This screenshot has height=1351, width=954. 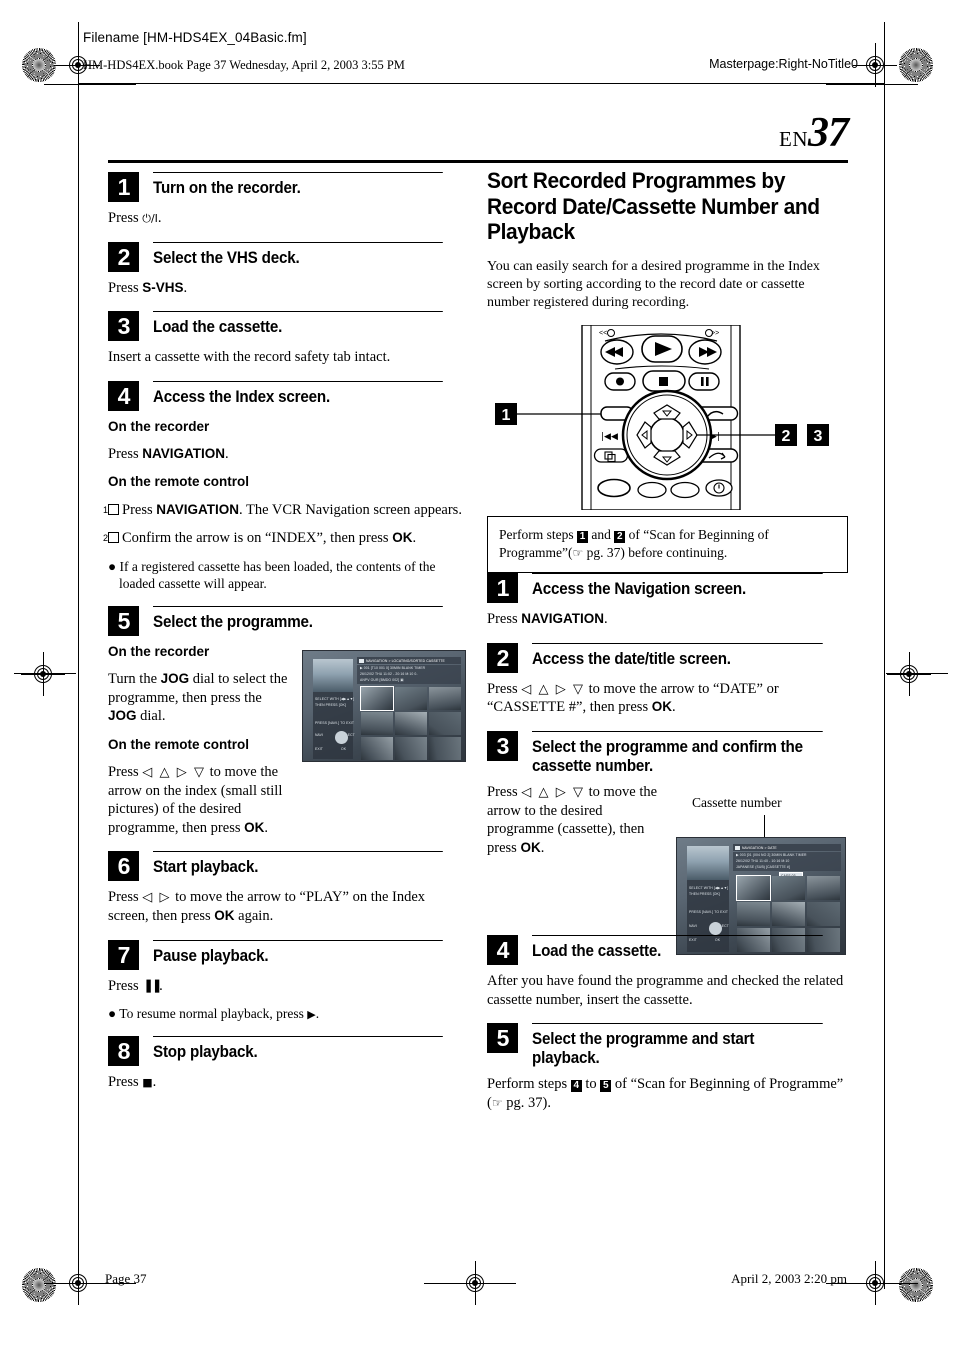 What do you see at coordinates (298, 619) in the screenshot?
I see `step-title: Select the programme.` at bounding box center [298, 619].